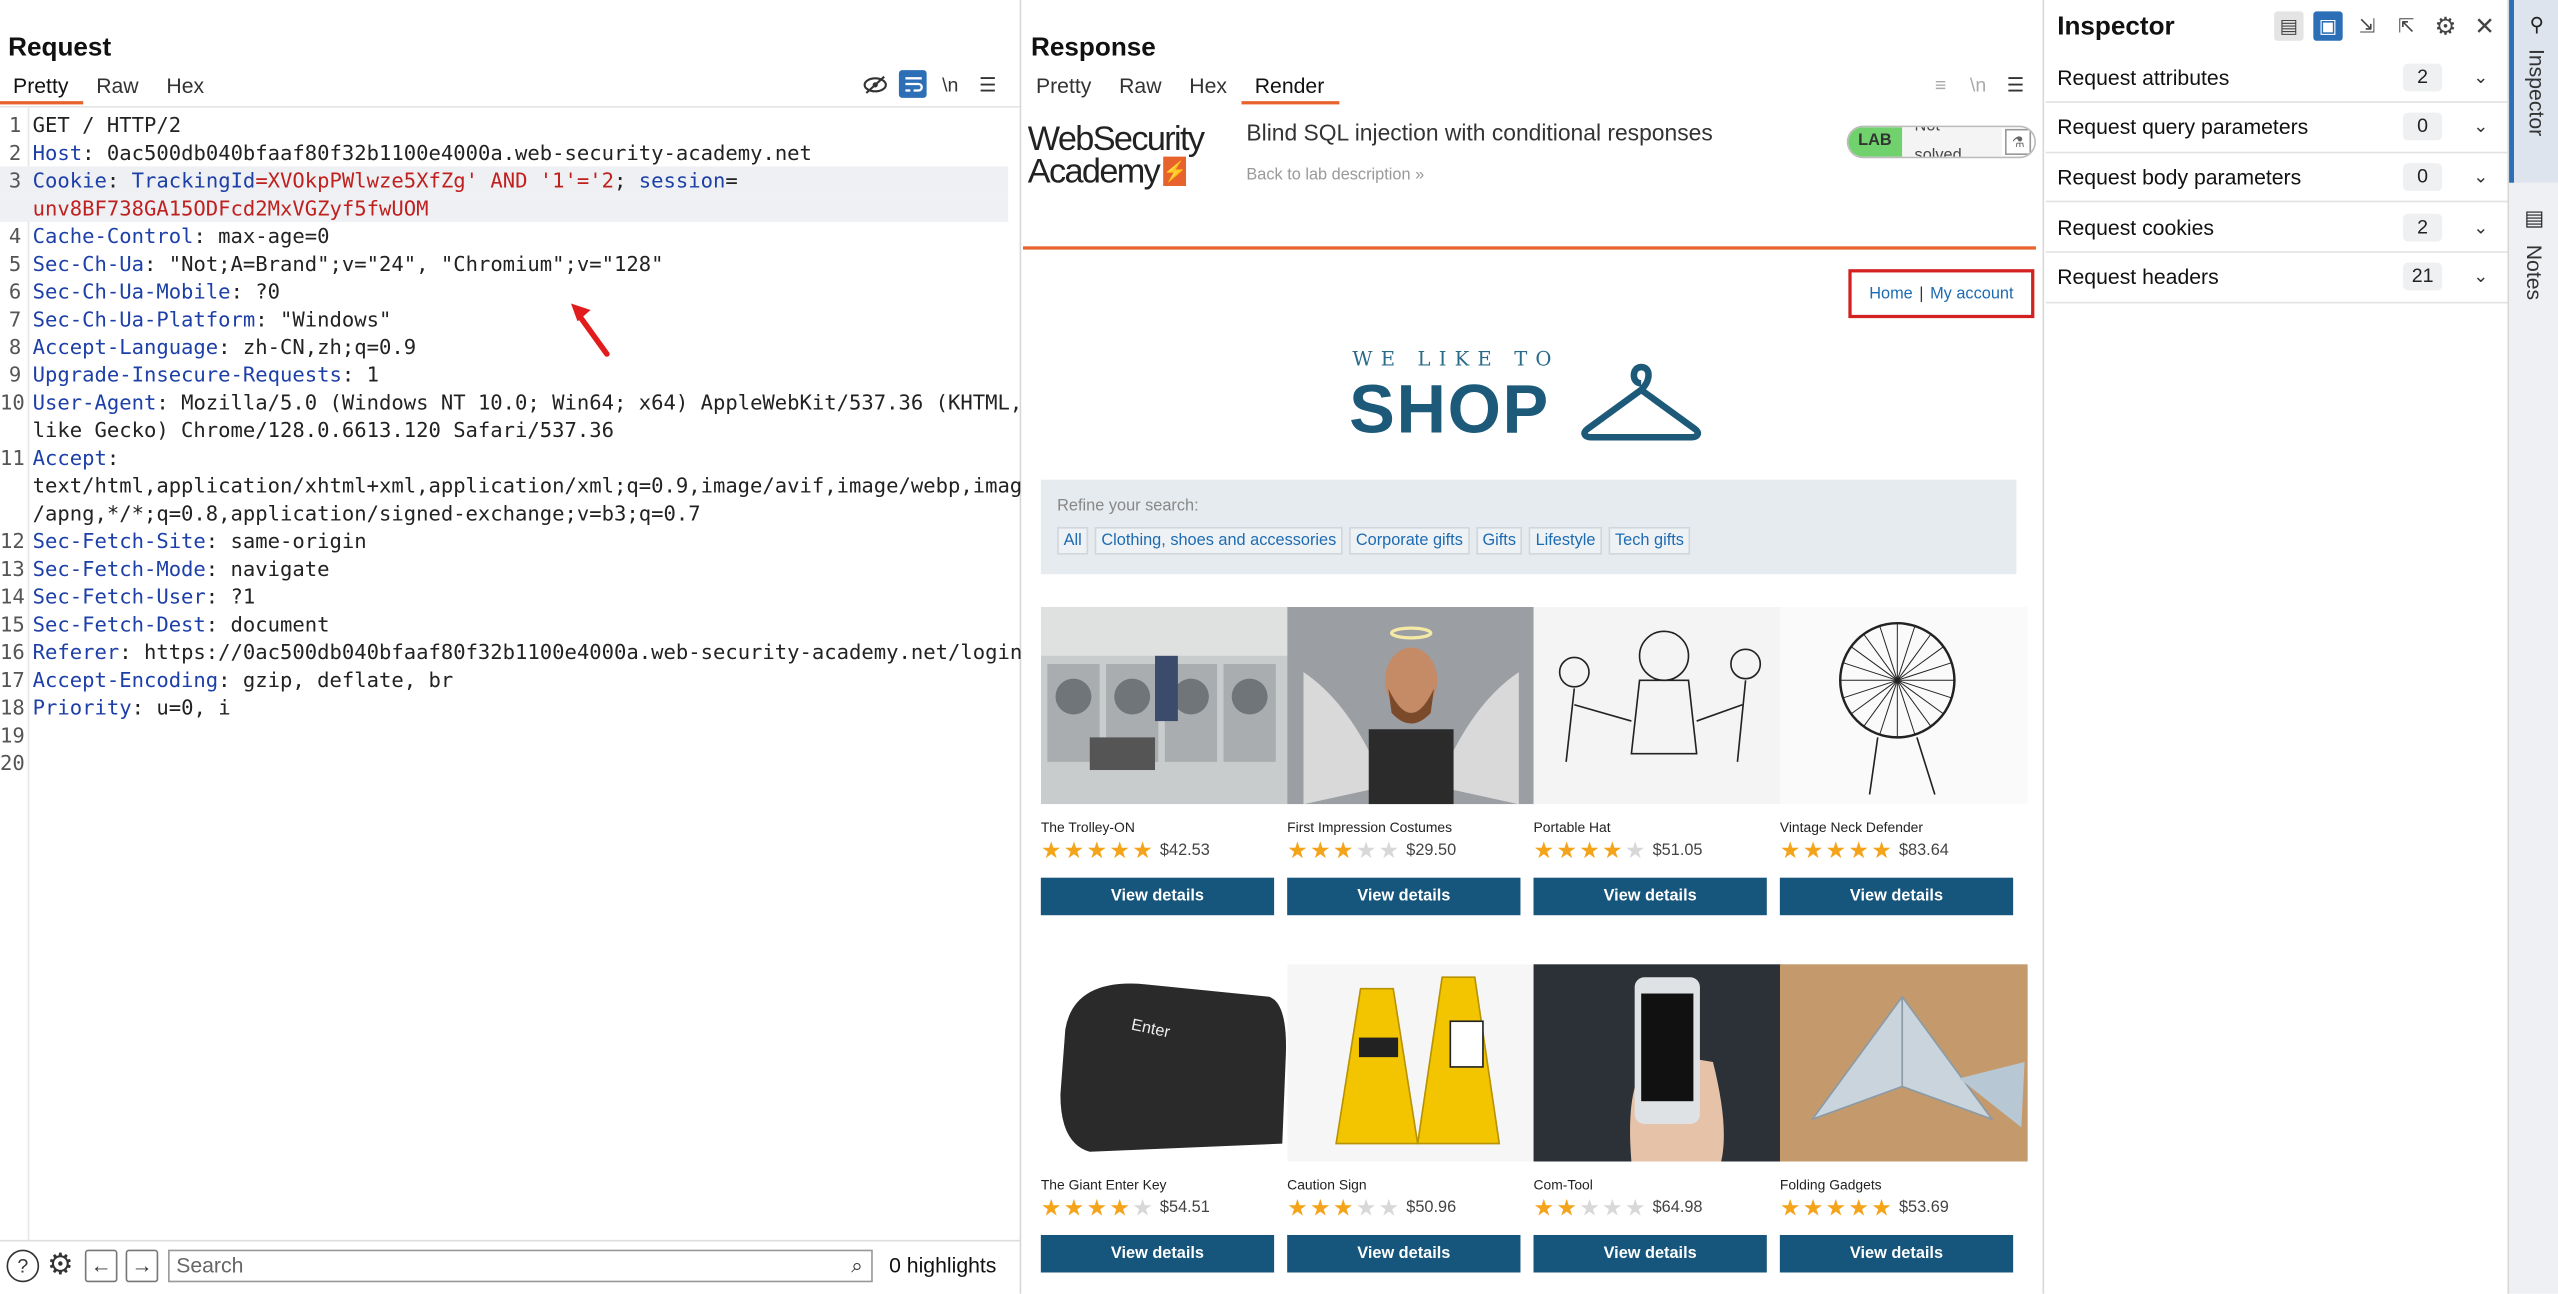 The image size is (2558, 1294). What do you see at coordinates (1565, 540) in the screenshot?
I see `category-lifestyle: Lifestyle` at bounding box center [1565, 540].